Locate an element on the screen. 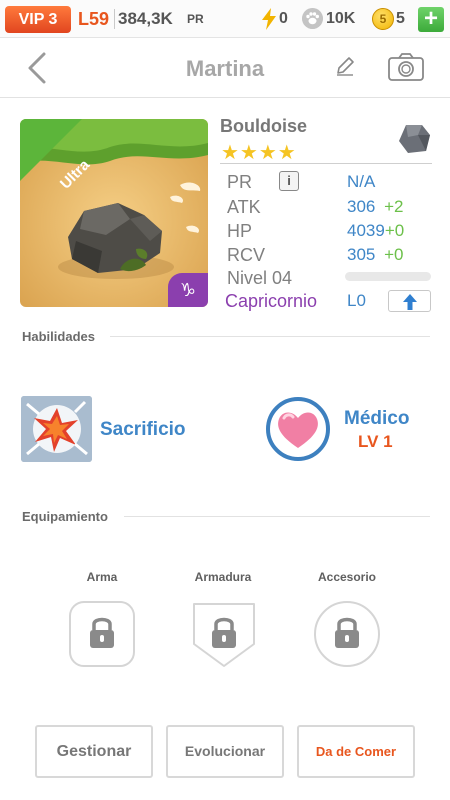 This screenshot has width=450, height=800. pencil-icon is located at coordinates (345, 66).